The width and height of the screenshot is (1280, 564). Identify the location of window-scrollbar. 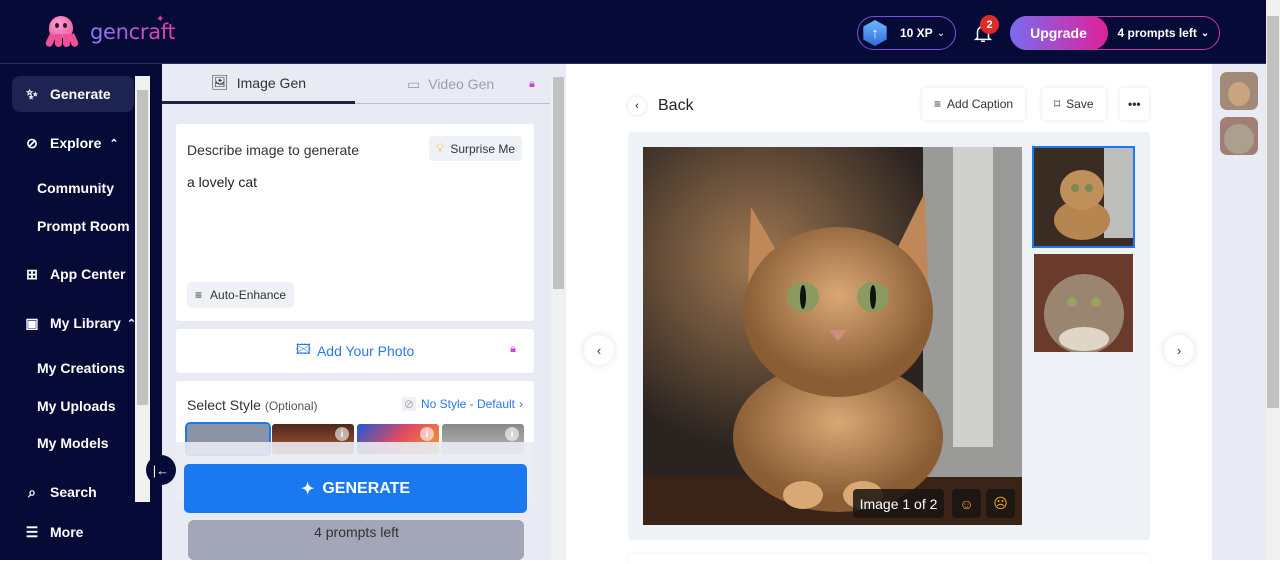
(1273, 280).